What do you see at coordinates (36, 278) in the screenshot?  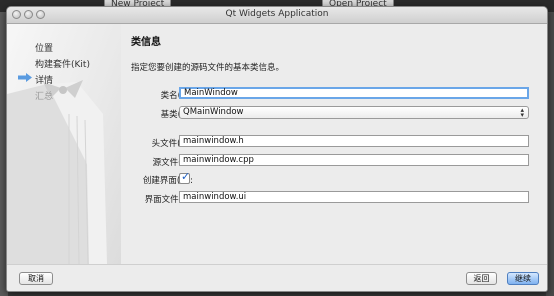 I see `cancel-button: 取消` at bounding box center [36, 278].